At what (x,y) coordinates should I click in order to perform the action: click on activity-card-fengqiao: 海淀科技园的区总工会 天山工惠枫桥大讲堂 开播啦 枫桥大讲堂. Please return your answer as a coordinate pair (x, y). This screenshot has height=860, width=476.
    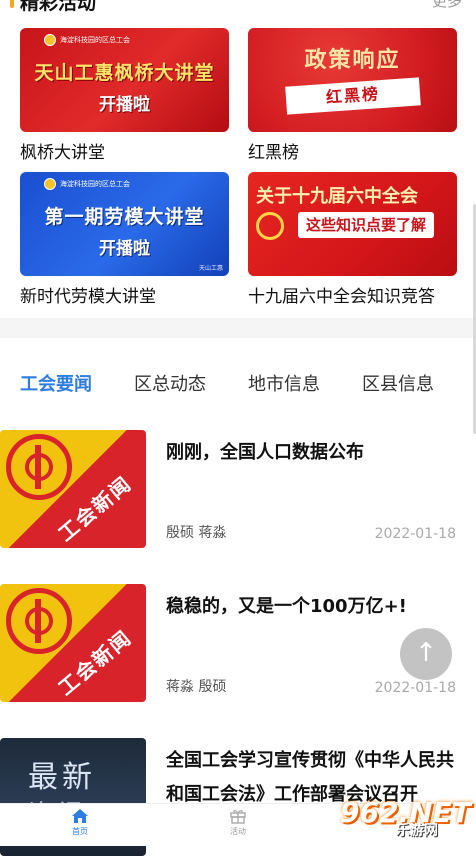
    Looking at the image, I should click on (124, 95).